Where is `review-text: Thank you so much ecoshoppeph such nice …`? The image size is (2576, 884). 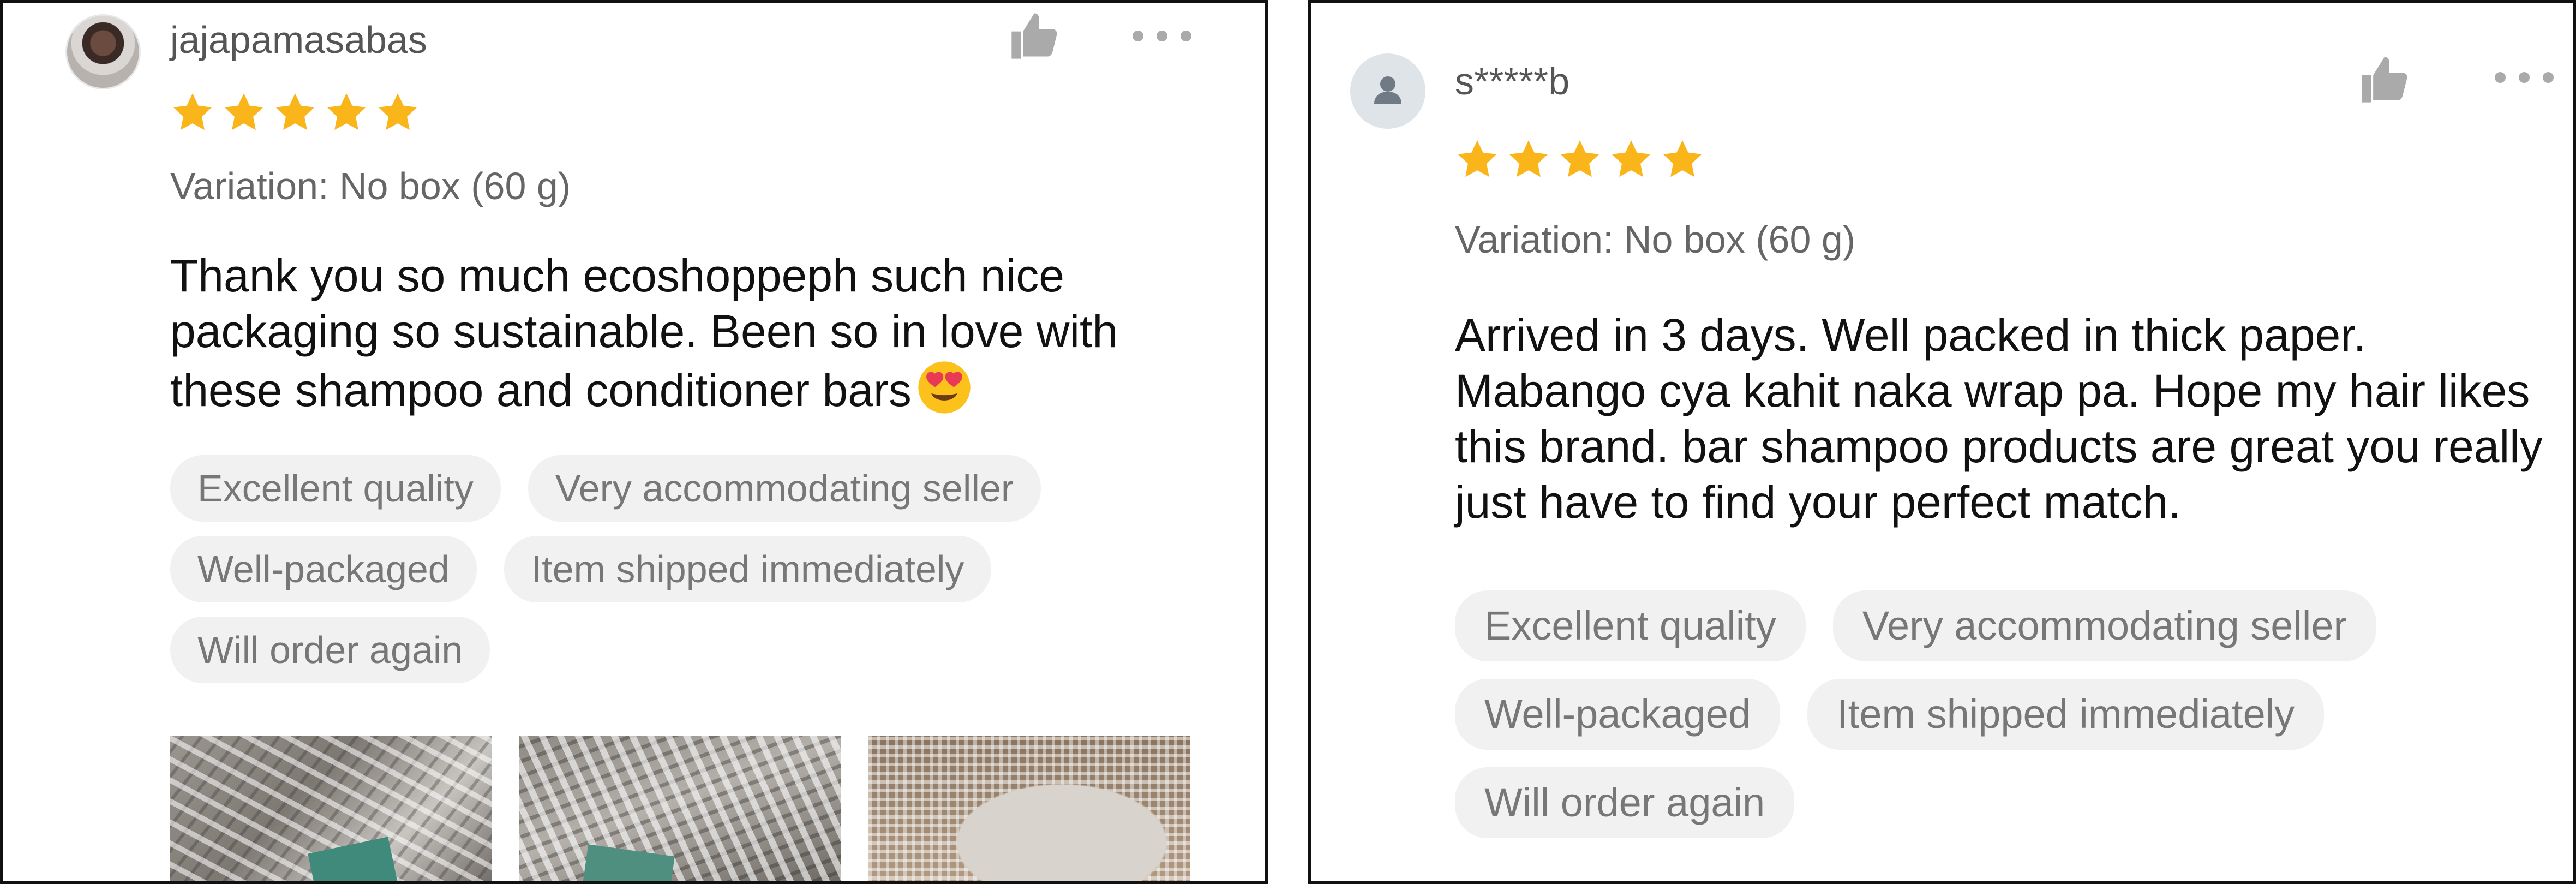 review-text: Thank you so much ecoshoppeph such nice … is located at coordinates (678, 333).